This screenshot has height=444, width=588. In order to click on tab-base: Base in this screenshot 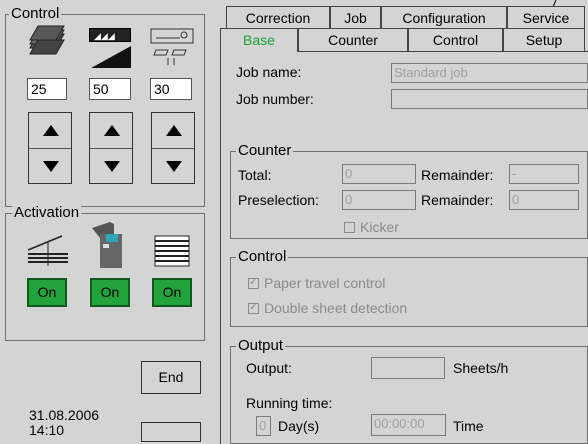, I will do `click(259, 40)`.